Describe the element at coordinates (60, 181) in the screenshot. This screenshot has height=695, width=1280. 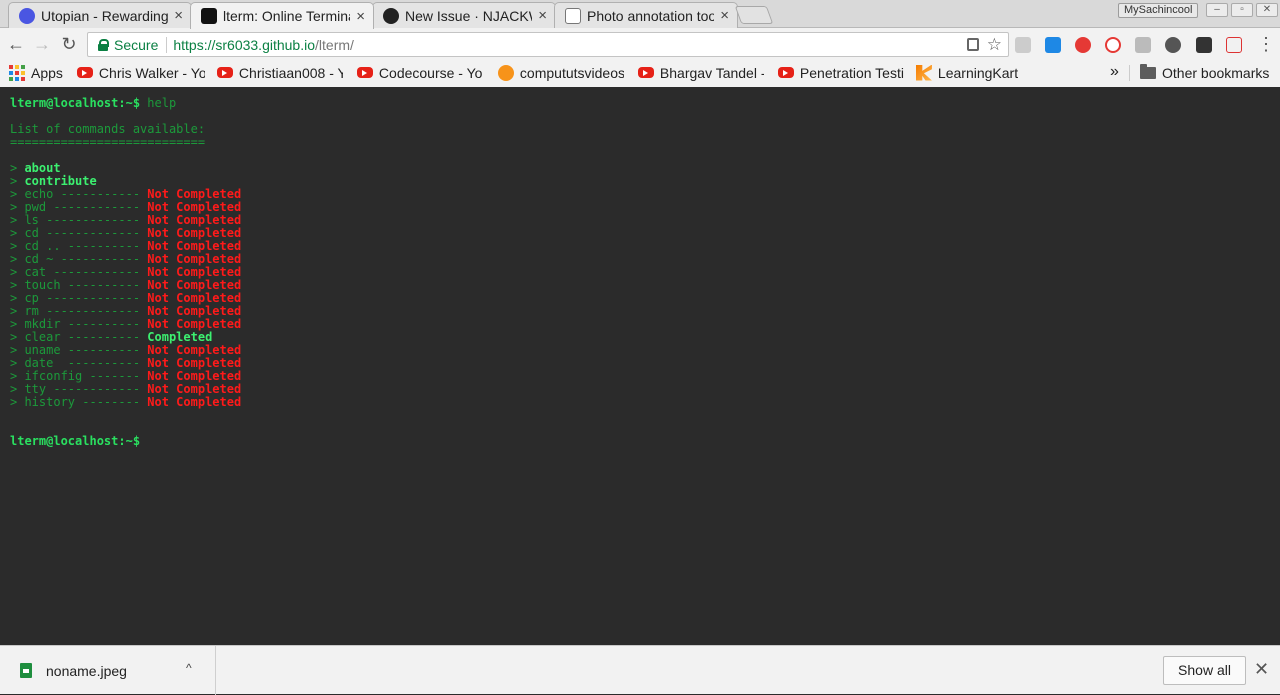
I see `command-contribute: contribute` at that location.